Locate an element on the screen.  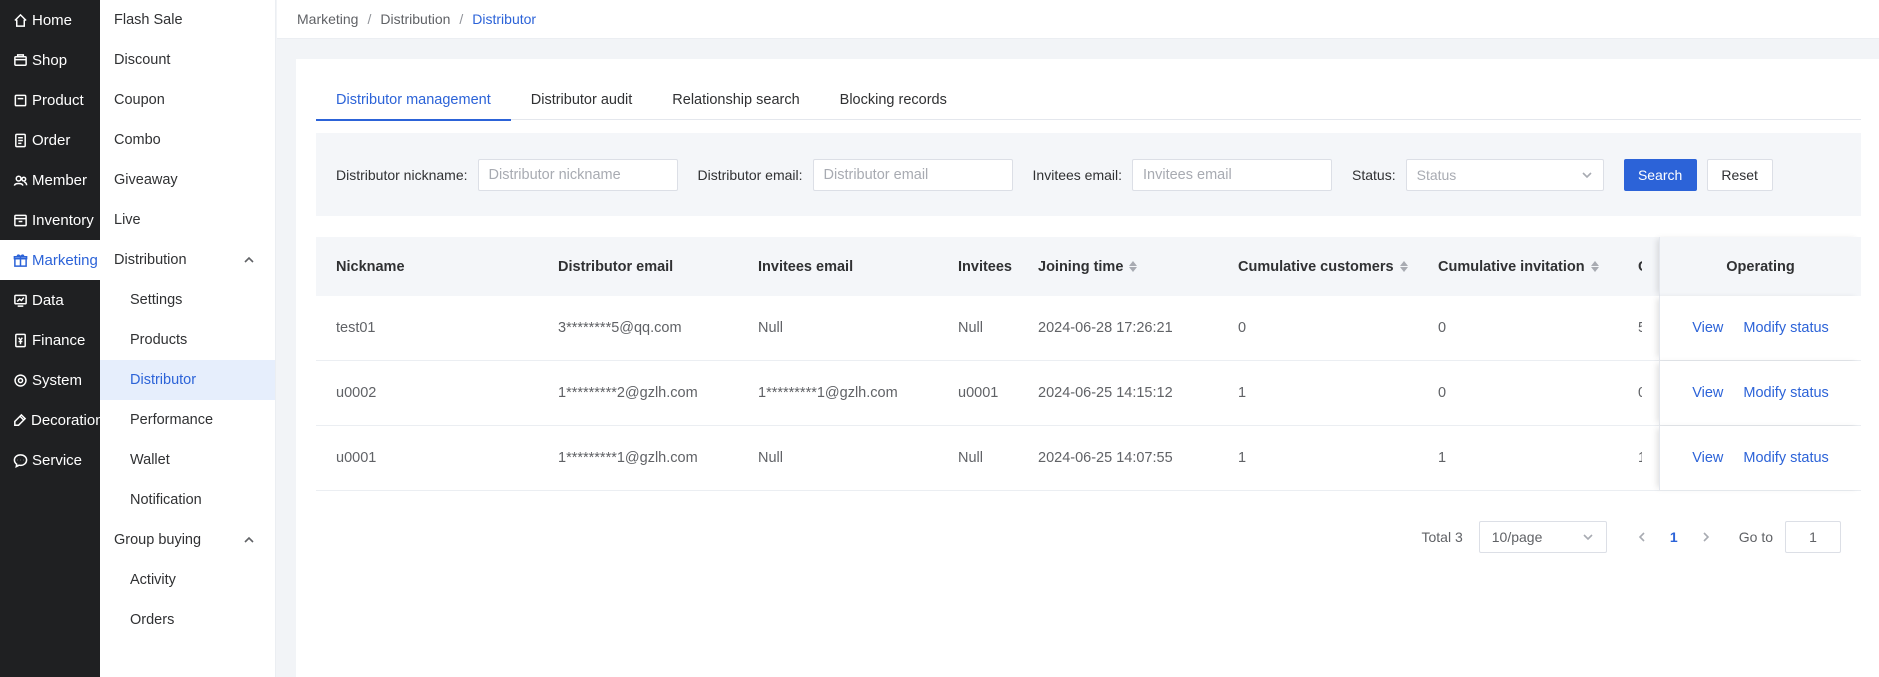
nav-item-label: Shop is located at coordinates (50, 60).